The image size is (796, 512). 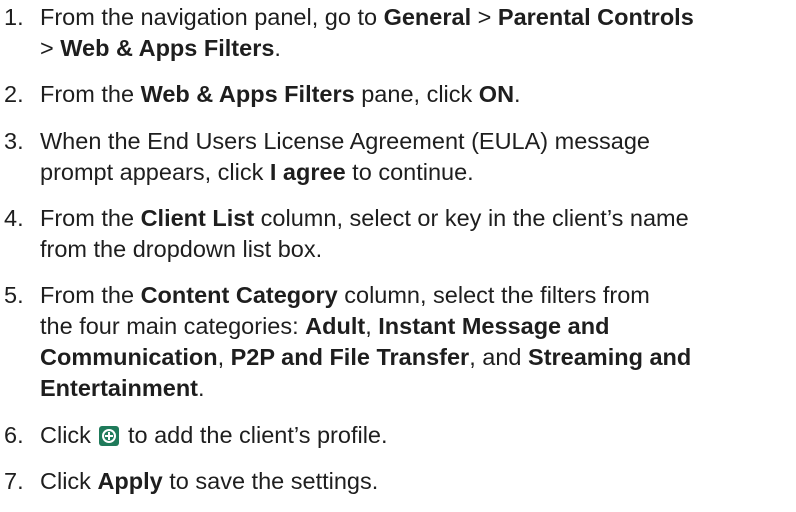 I want to click on add-circle-icon, so click(x=109, y=436).